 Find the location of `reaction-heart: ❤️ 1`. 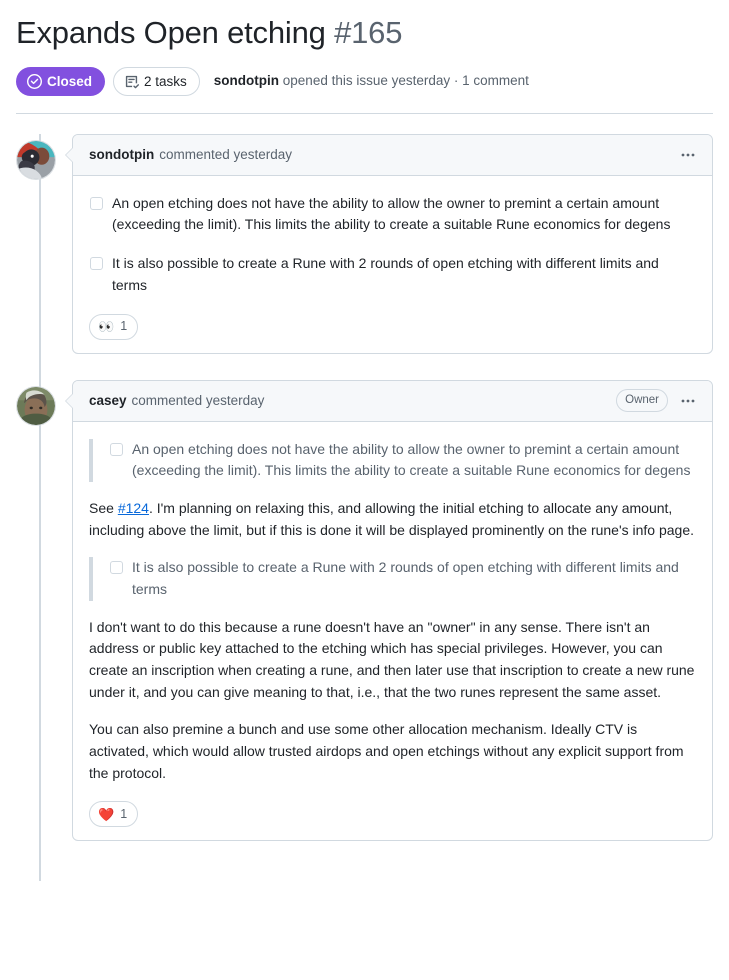

reaction-heart: ❤️ 1 is located at coordinates (114, 814).